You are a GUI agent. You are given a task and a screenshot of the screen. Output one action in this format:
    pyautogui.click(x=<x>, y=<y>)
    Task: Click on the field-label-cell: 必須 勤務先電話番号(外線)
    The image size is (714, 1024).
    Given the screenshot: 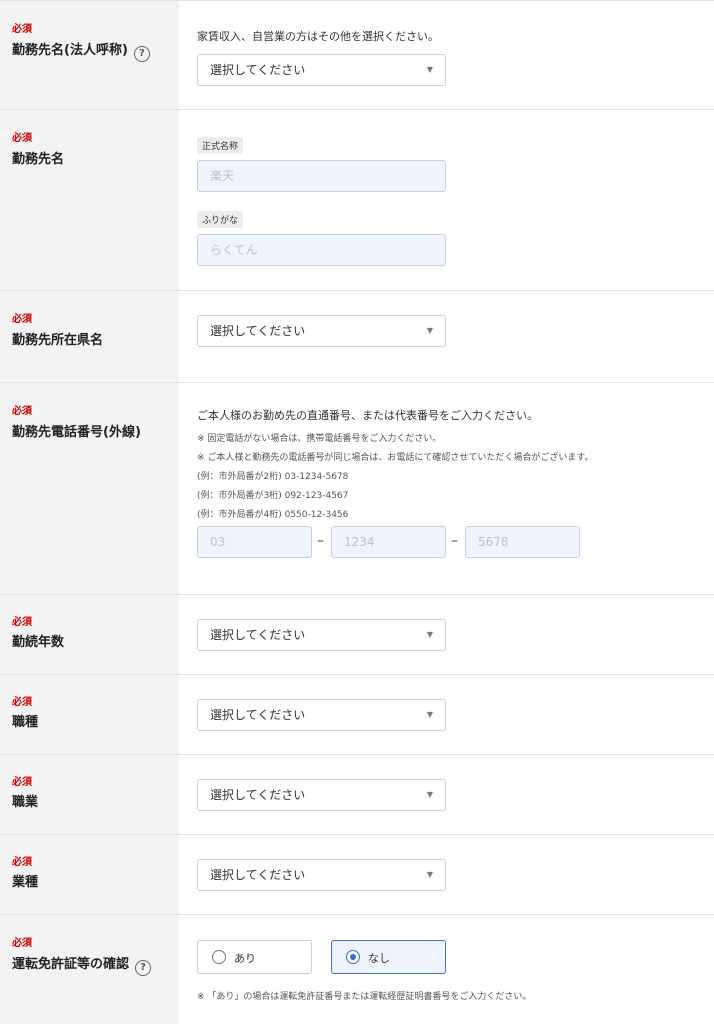 What is the action you would take?
    pyautogui.click(x=89, y=488)
    